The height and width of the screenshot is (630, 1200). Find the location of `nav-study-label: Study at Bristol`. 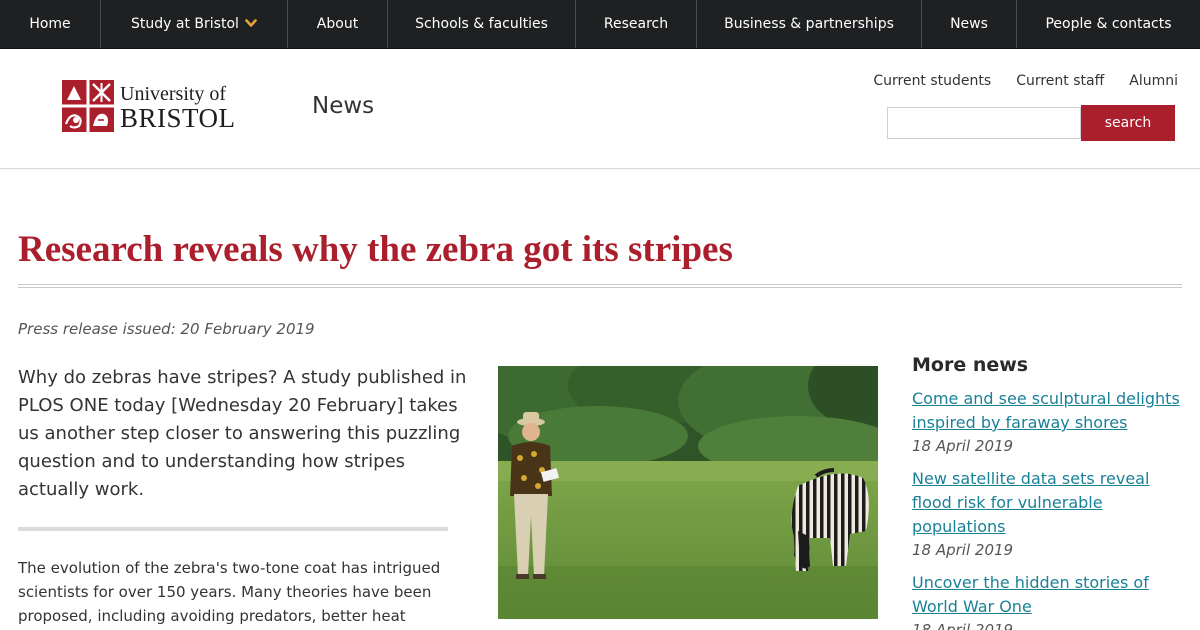

nav-study-label: Study at Bristol is located at coordinates (185, 24).